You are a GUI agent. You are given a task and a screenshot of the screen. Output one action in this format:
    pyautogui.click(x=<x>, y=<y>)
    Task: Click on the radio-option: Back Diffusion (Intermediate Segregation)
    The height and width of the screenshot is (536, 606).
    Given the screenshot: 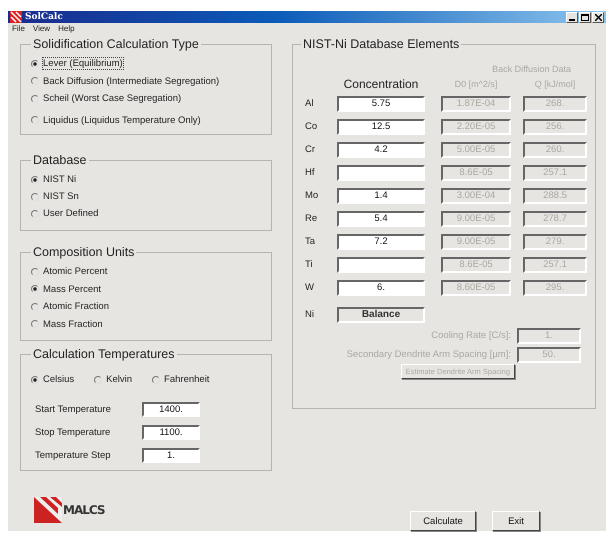 What is the action you would take?
    pyautogui.click(x=147, y=81)
    